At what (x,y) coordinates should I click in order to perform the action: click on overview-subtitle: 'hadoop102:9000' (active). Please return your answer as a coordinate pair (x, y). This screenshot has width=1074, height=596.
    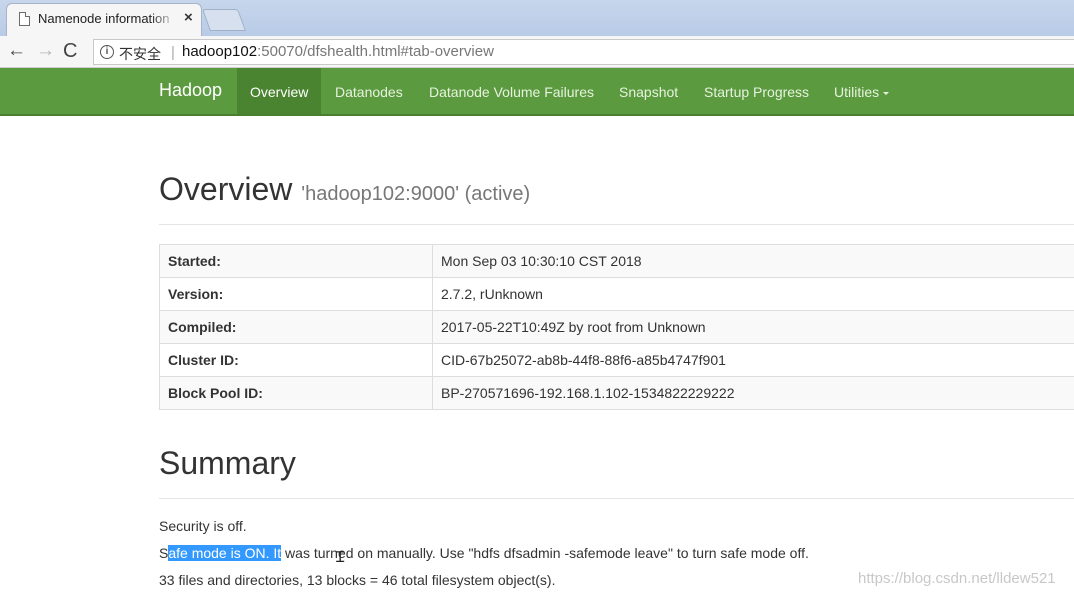
    Looking at the image, I should click on (416, 194).